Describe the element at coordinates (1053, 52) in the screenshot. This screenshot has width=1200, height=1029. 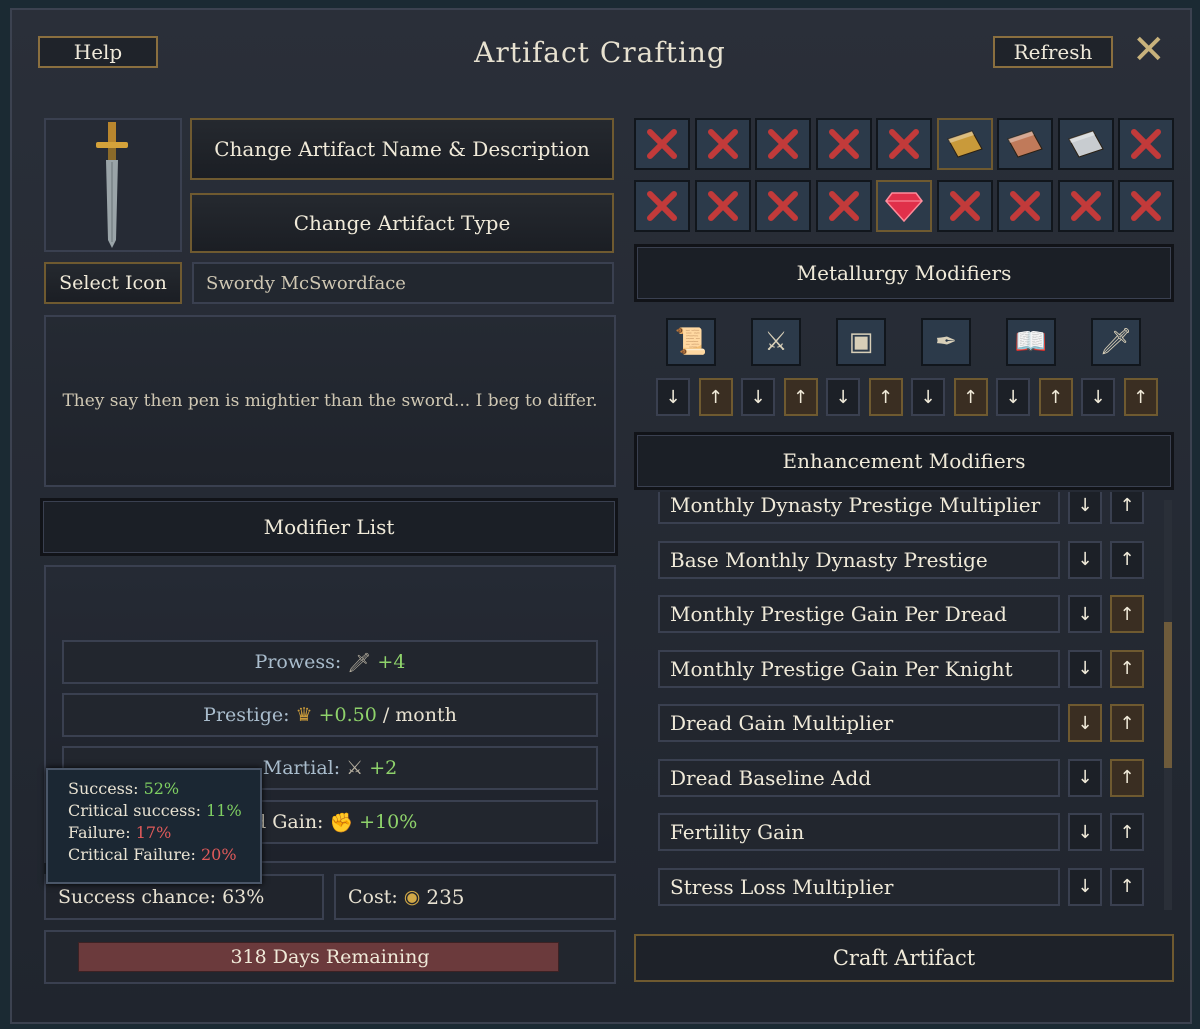
I see `refresh-button: Refresh` at that location.